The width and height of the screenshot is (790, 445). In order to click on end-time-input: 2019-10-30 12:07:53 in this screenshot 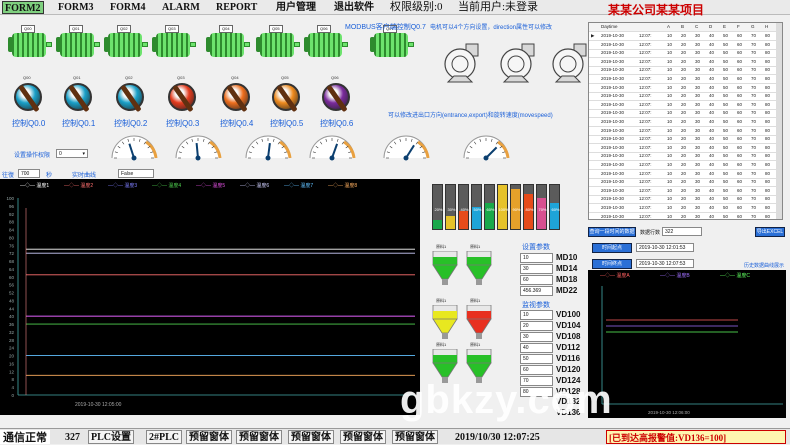, I will do `click(665, 263)`.